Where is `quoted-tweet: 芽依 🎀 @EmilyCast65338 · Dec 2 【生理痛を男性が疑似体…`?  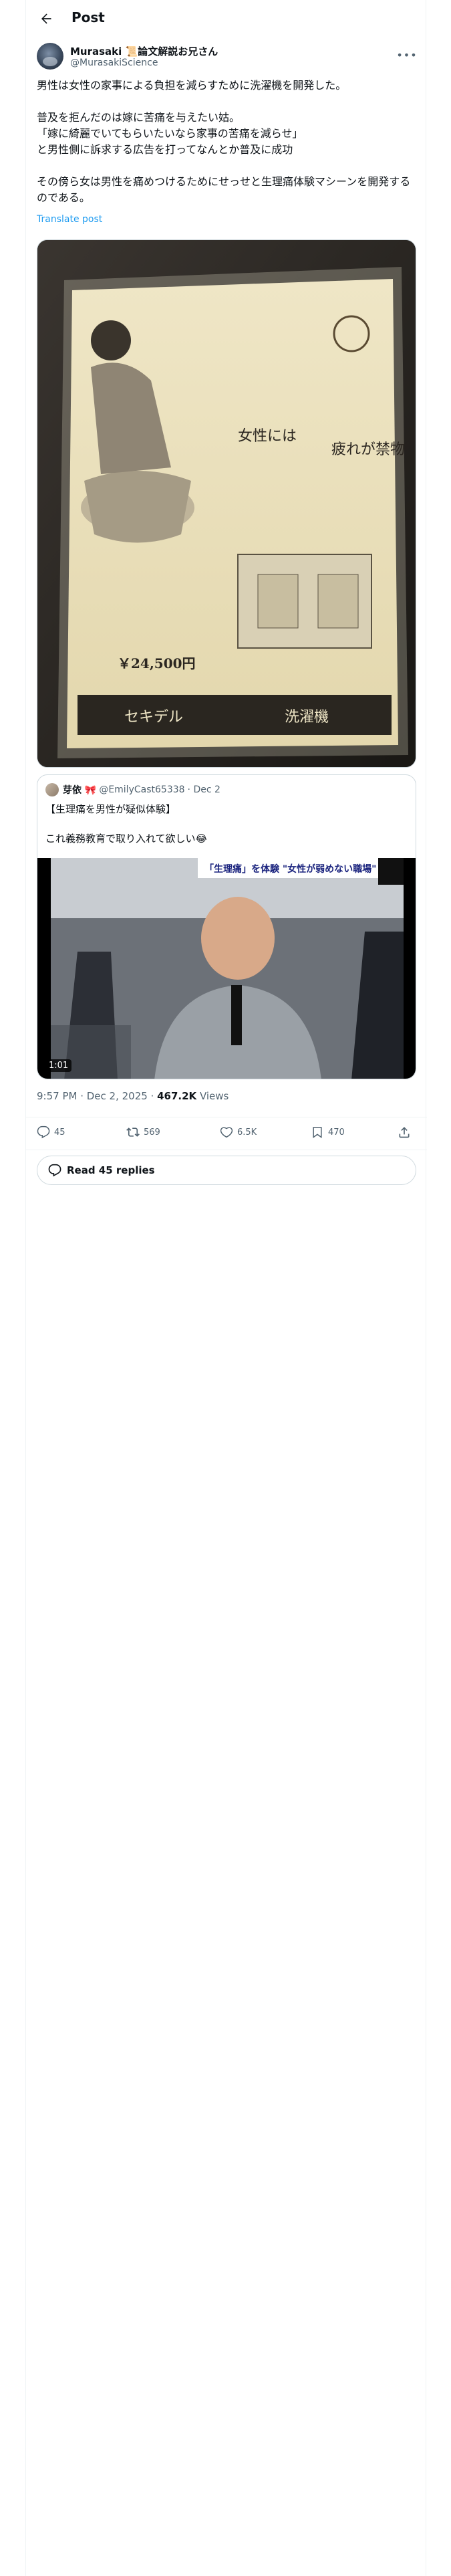
quoted-tweet: 芽依 🎀 @EmilyCast65338 · Dec 2 【生理痛を男性が疑似体… is located at coordinates (226, 927).